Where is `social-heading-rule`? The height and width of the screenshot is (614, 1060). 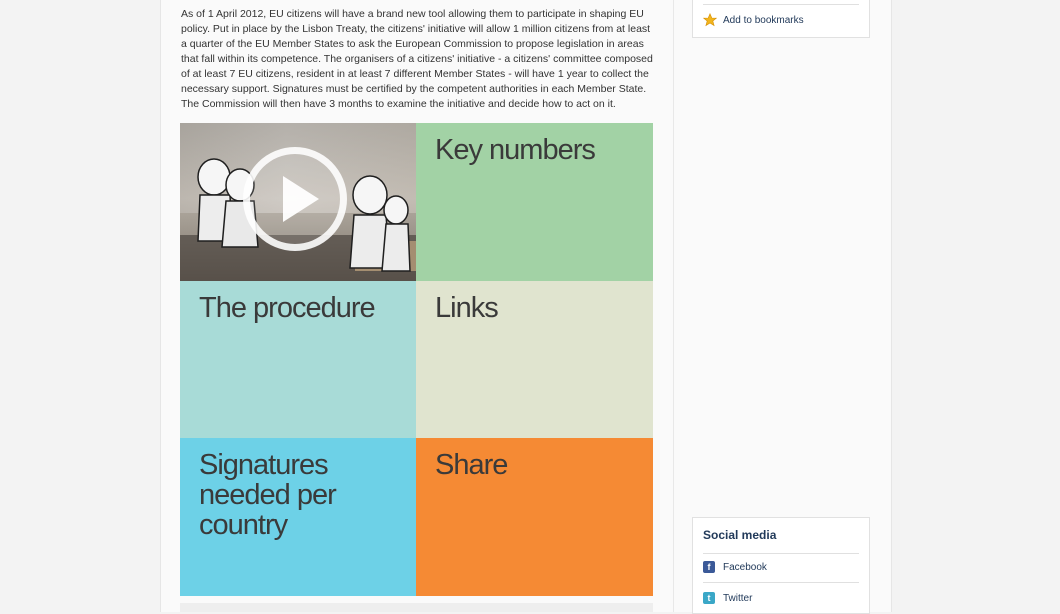 social-heading-rule is located at coordinates (781, 553).